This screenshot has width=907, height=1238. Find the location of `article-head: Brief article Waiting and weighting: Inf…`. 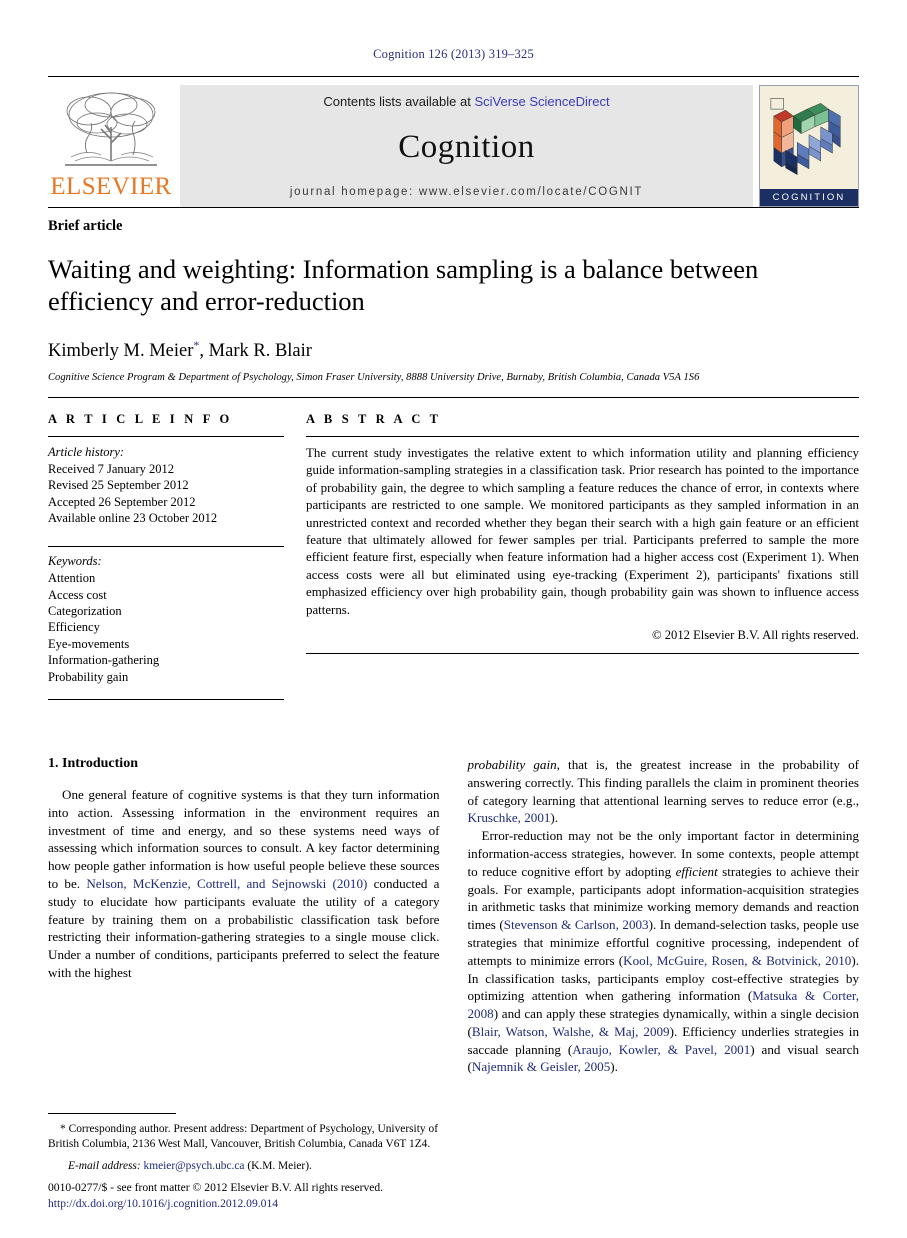

article-head: Brief article Waiting and weighting: Inf… is located at coordinates (453, 295).